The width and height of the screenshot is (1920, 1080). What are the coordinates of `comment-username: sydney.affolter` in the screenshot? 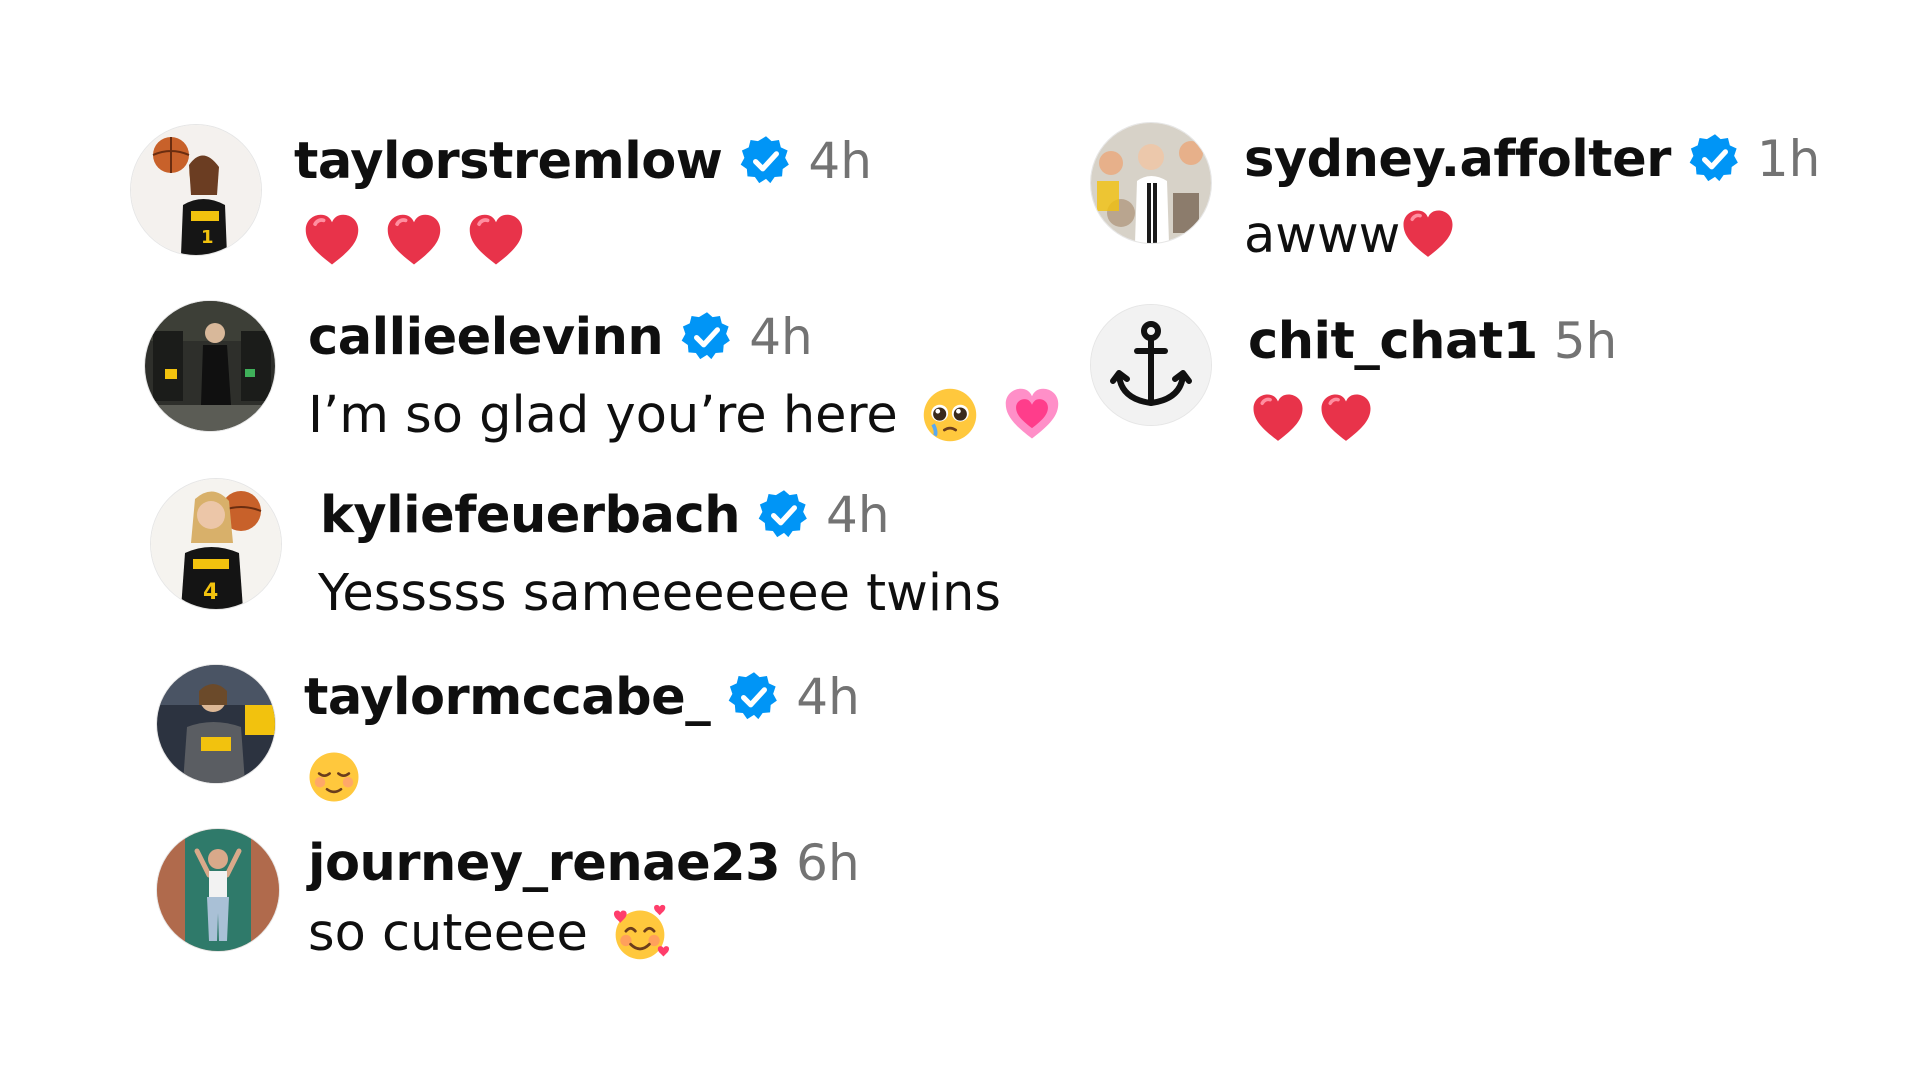 It's located at (1457, 159).